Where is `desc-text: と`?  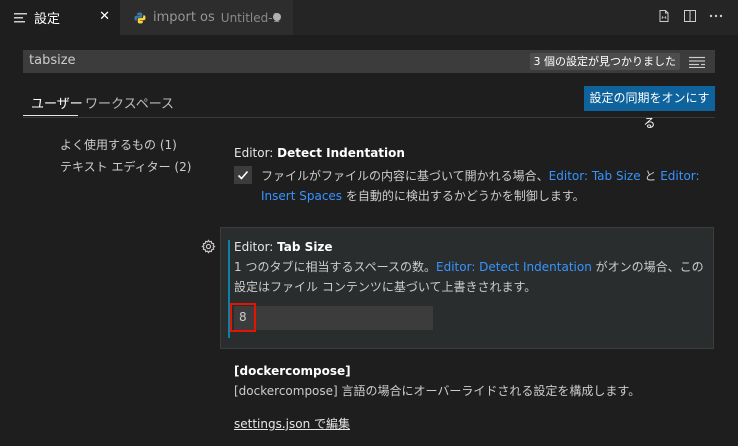
desc-text: と is located at coordinates (650, 176).